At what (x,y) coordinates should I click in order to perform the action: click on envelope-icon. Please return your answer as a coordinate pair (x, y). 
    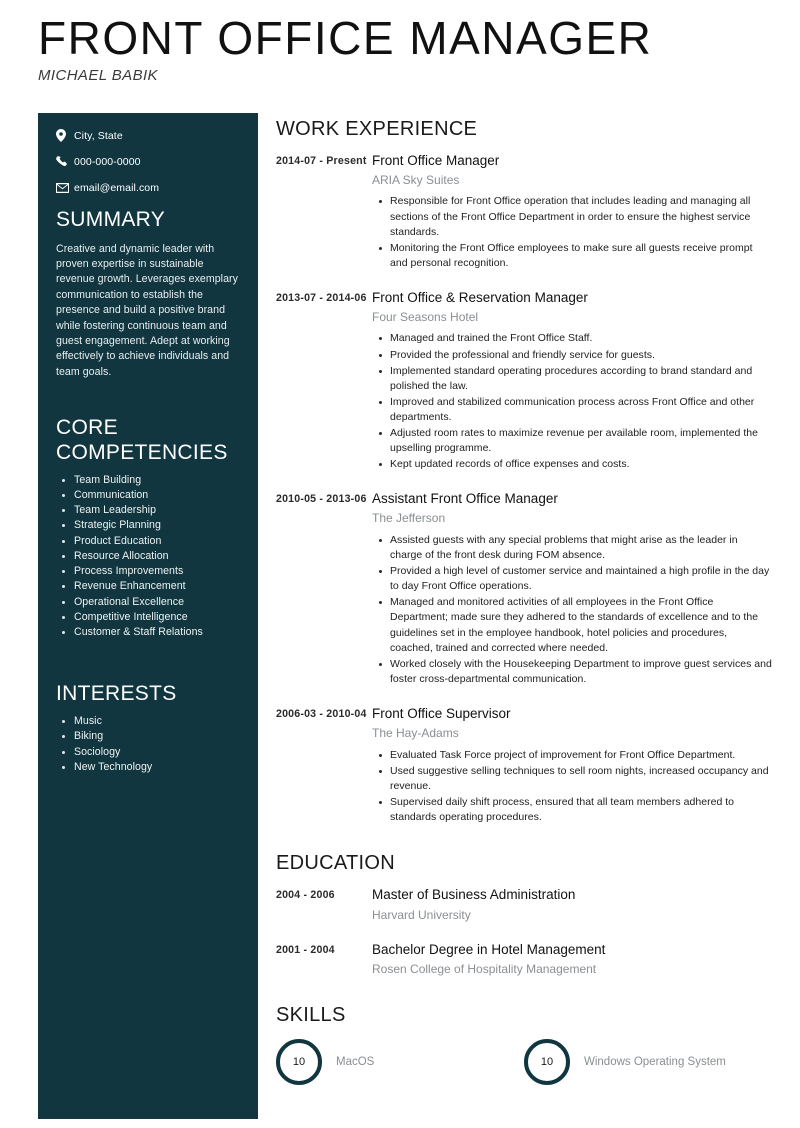
    Looking at the image, I should click on (64, 188).